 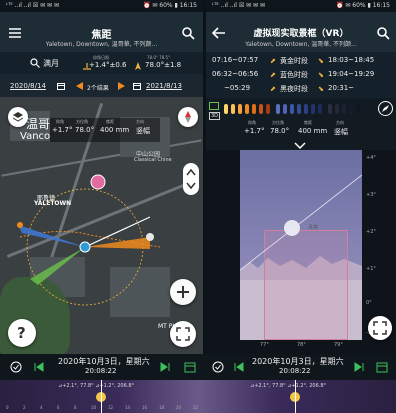 What do you see at coordinates (20, 225) in the screenshot?
I see `point-marker` at bounding box center [20, 225].